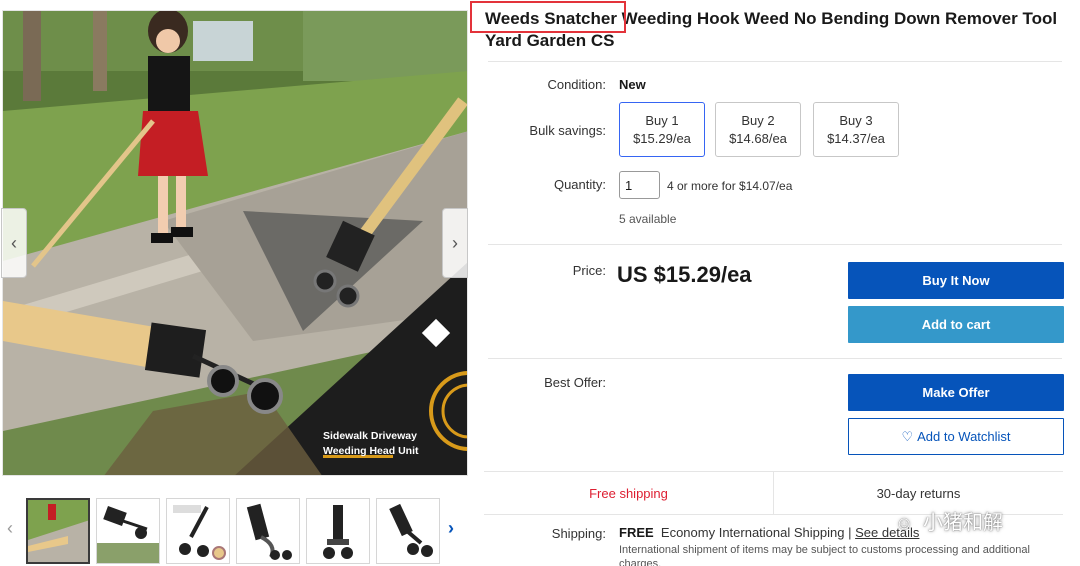 The image size is (1080, 566). What do you see at coordinates (956, 392) in the screenshot?
I see `make-offer-button: Make Offer` at bounding box center [956, 392].